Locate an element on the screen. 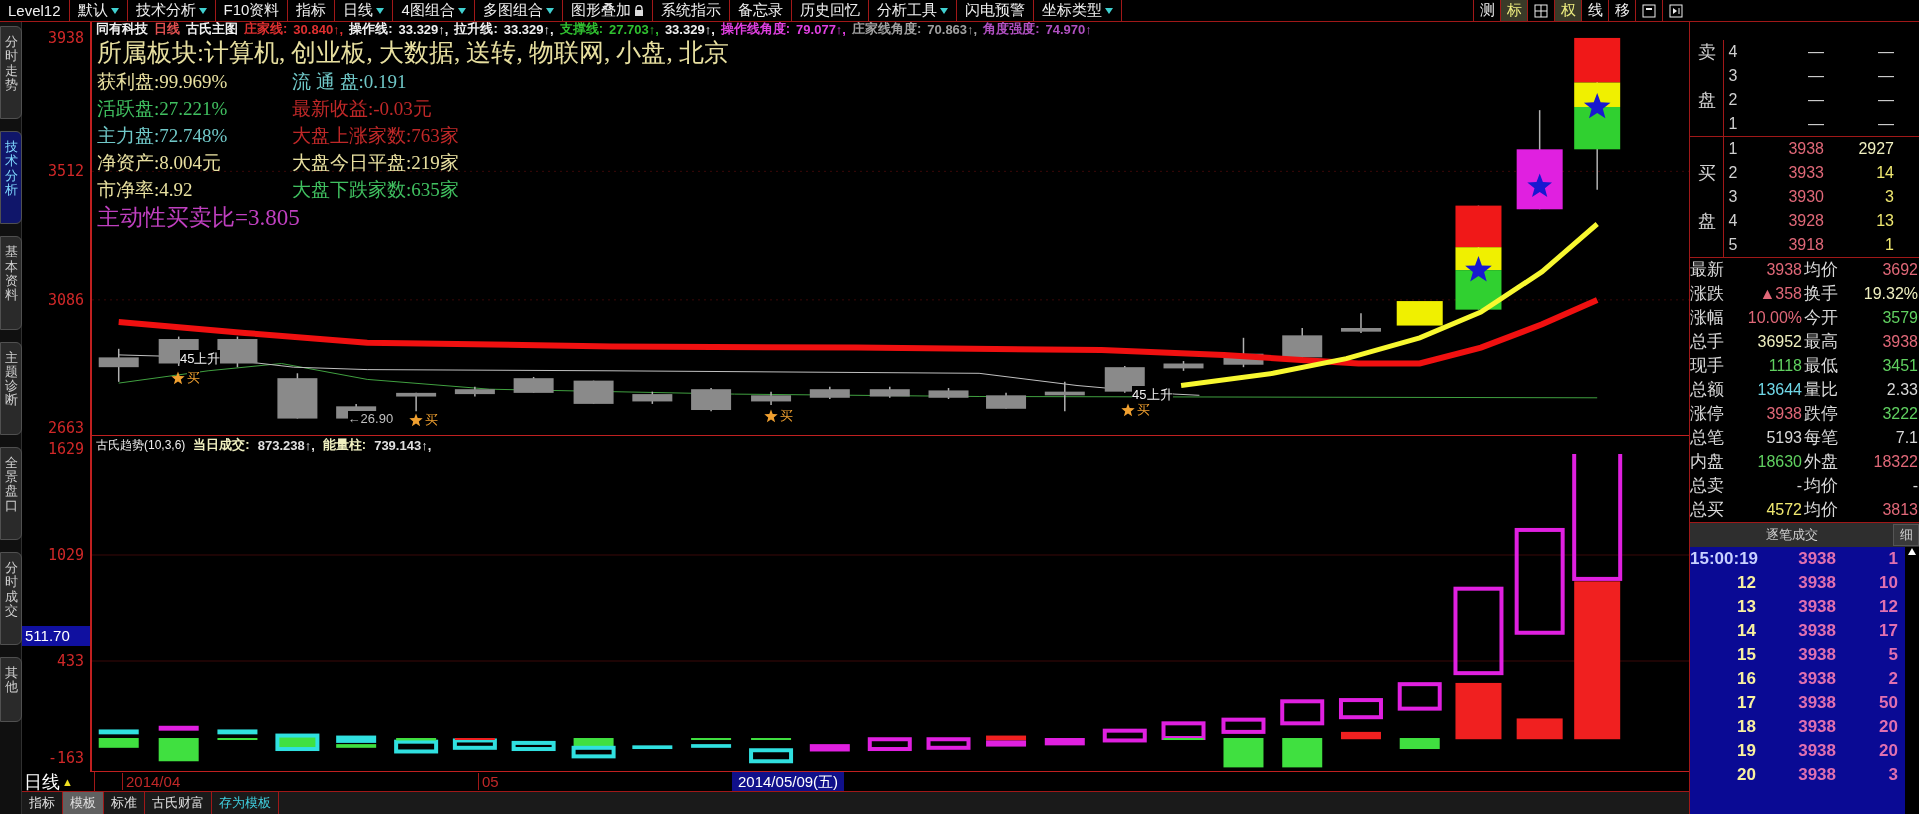  side-tab: 技术分析 is located at coordinates (11, 178).